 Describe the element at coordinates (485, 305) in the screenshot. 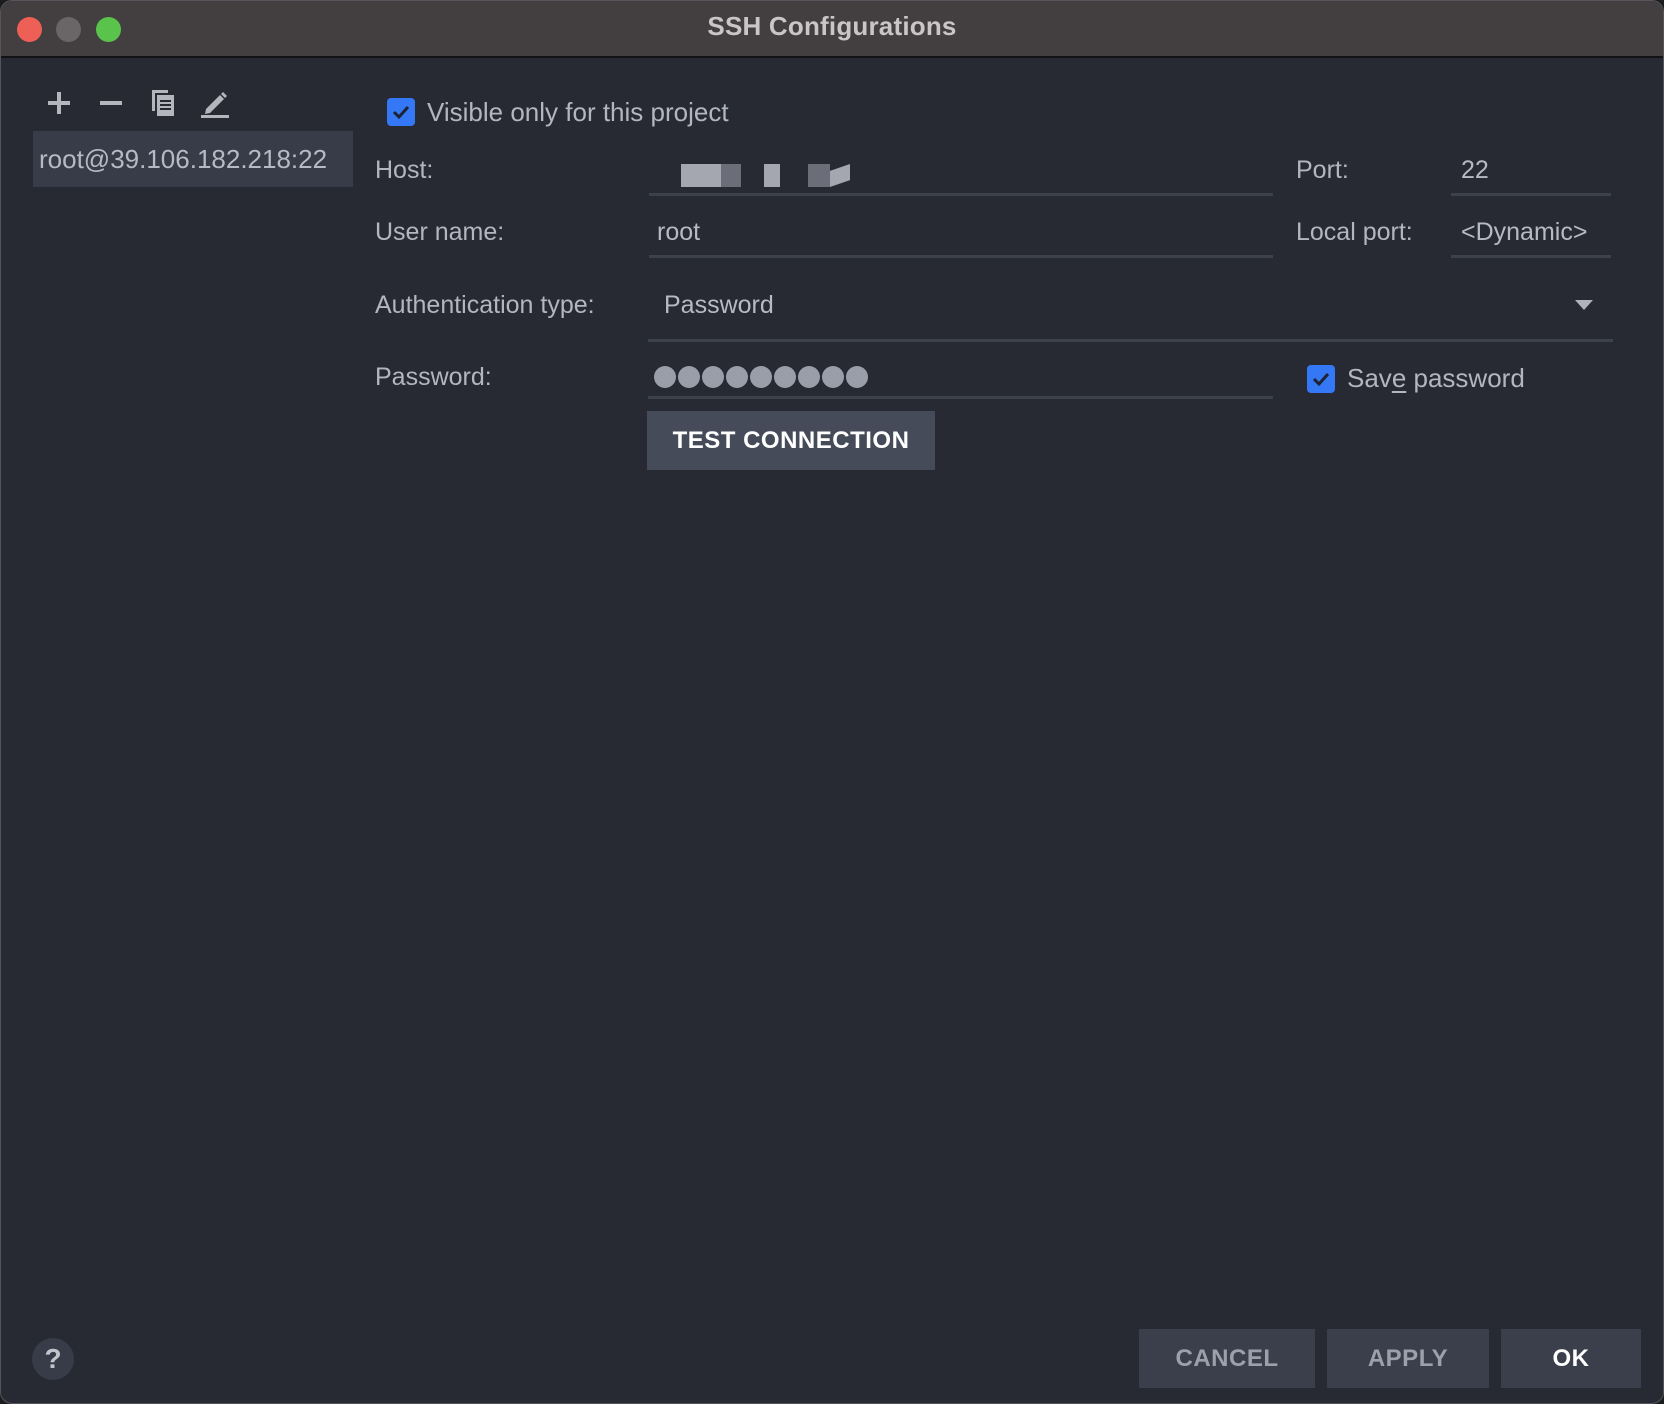

I see `auth-type-label: Authentication type:` at that location.